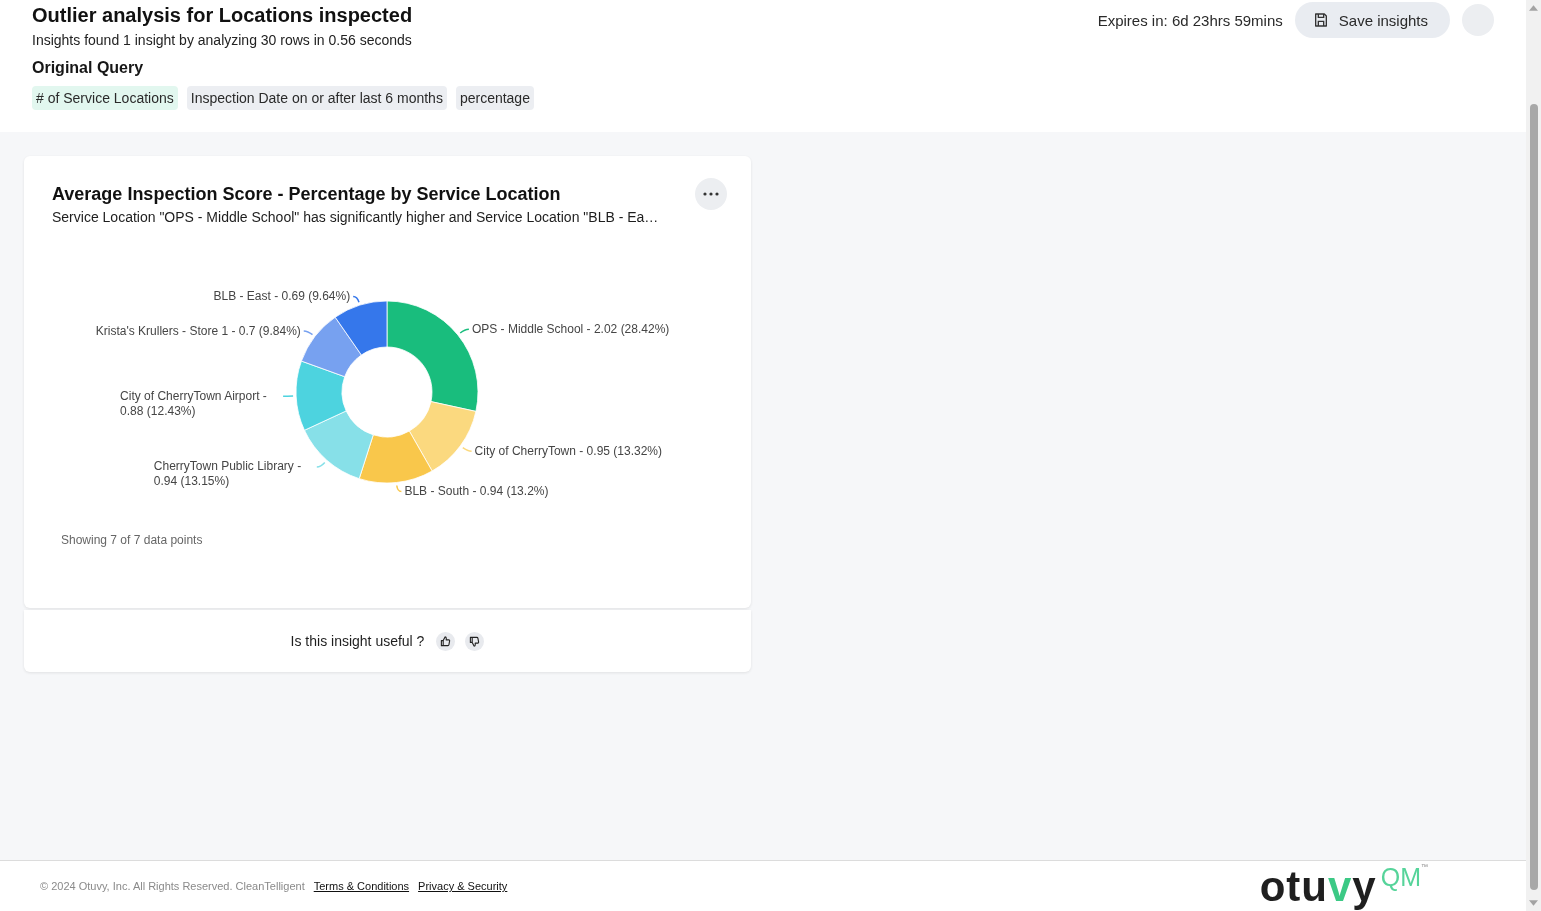  I want to click on slice-label: Krista's Krullers - Store 1 - 0.7 (9.84%), so click(198, 331).